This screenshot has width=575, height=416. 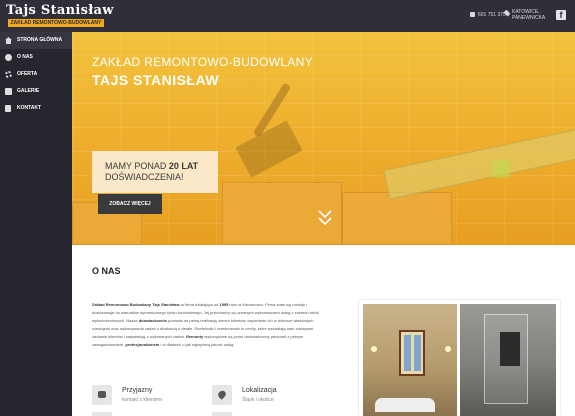 I want to click on phone-number: 601 751 375, so click(x=492, y=15).